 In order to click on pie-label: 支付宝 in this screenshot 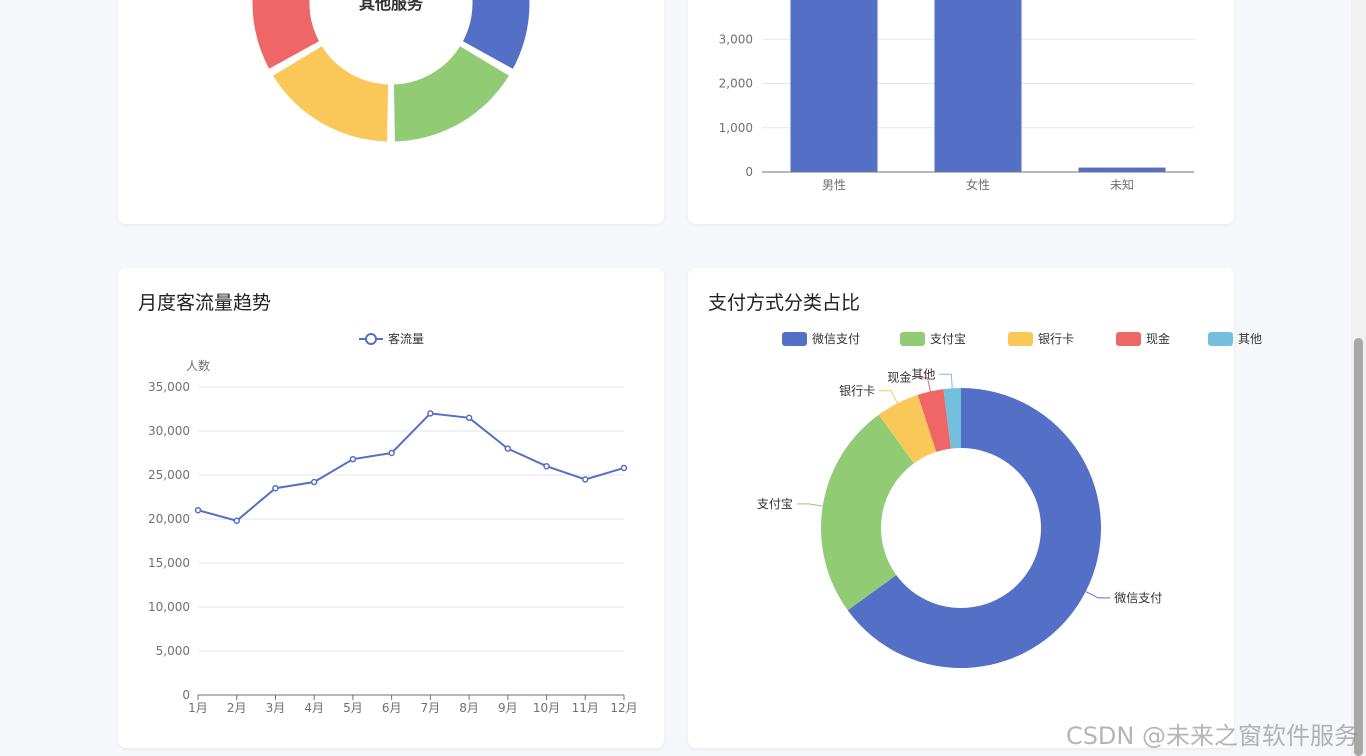, I will do `click(775, 504)`.